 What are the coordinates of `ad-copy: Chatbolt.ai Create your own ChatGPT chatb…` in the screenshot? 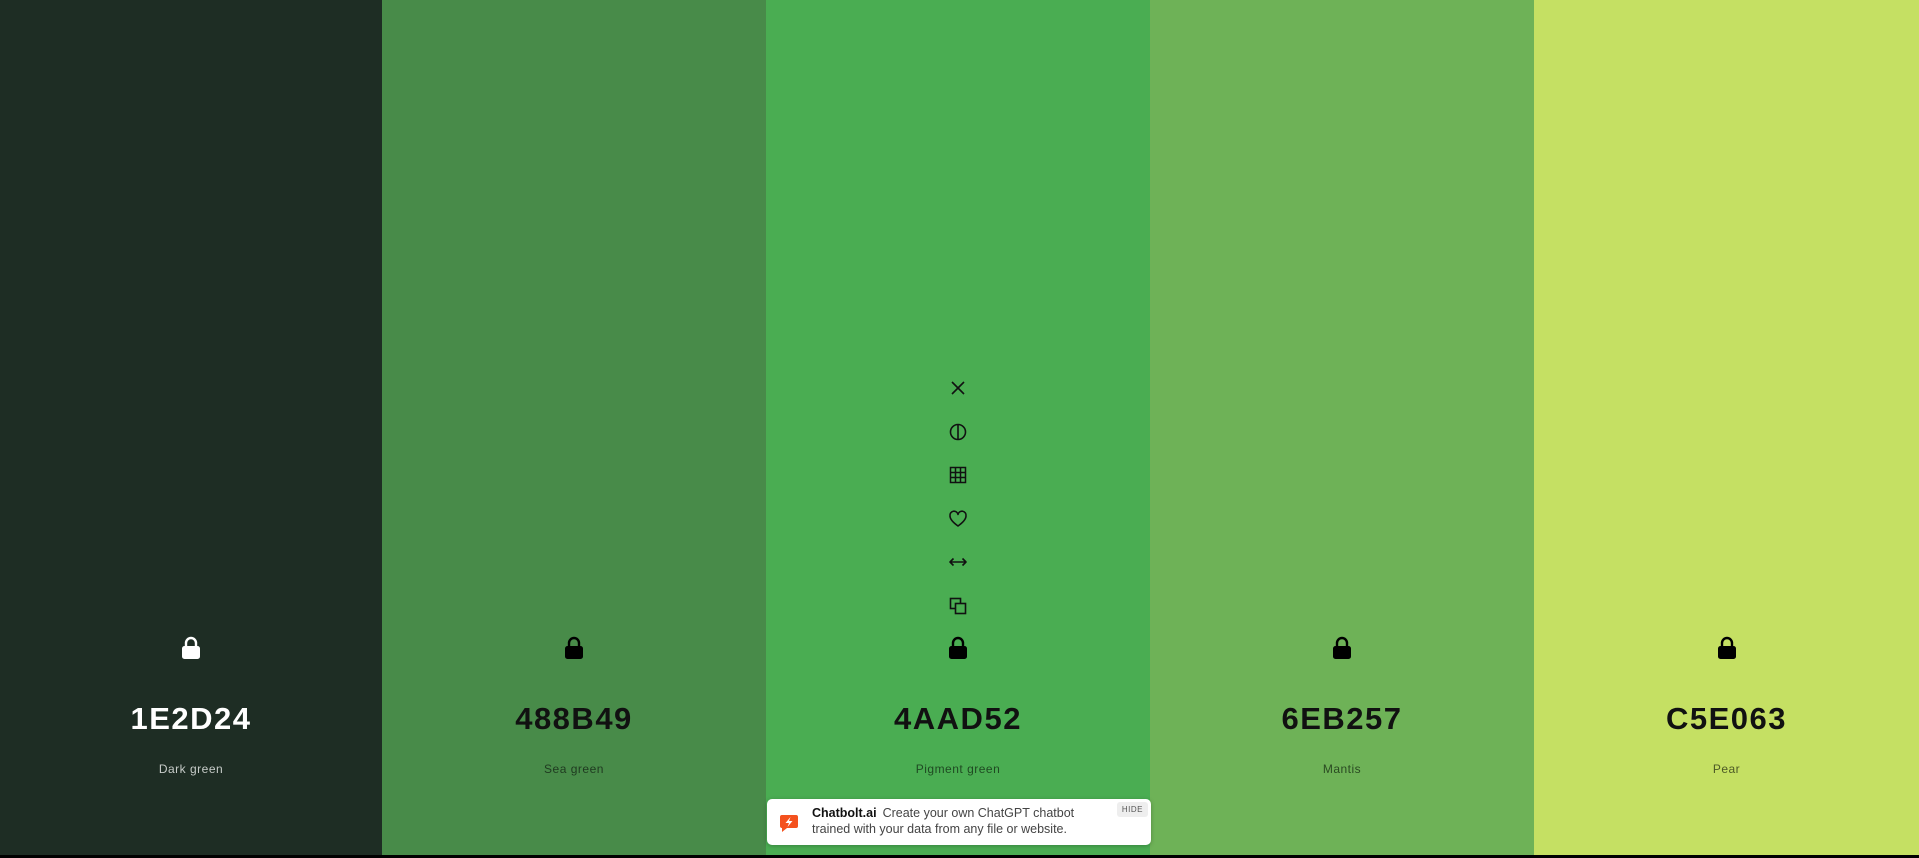 It's located at (957, 821).